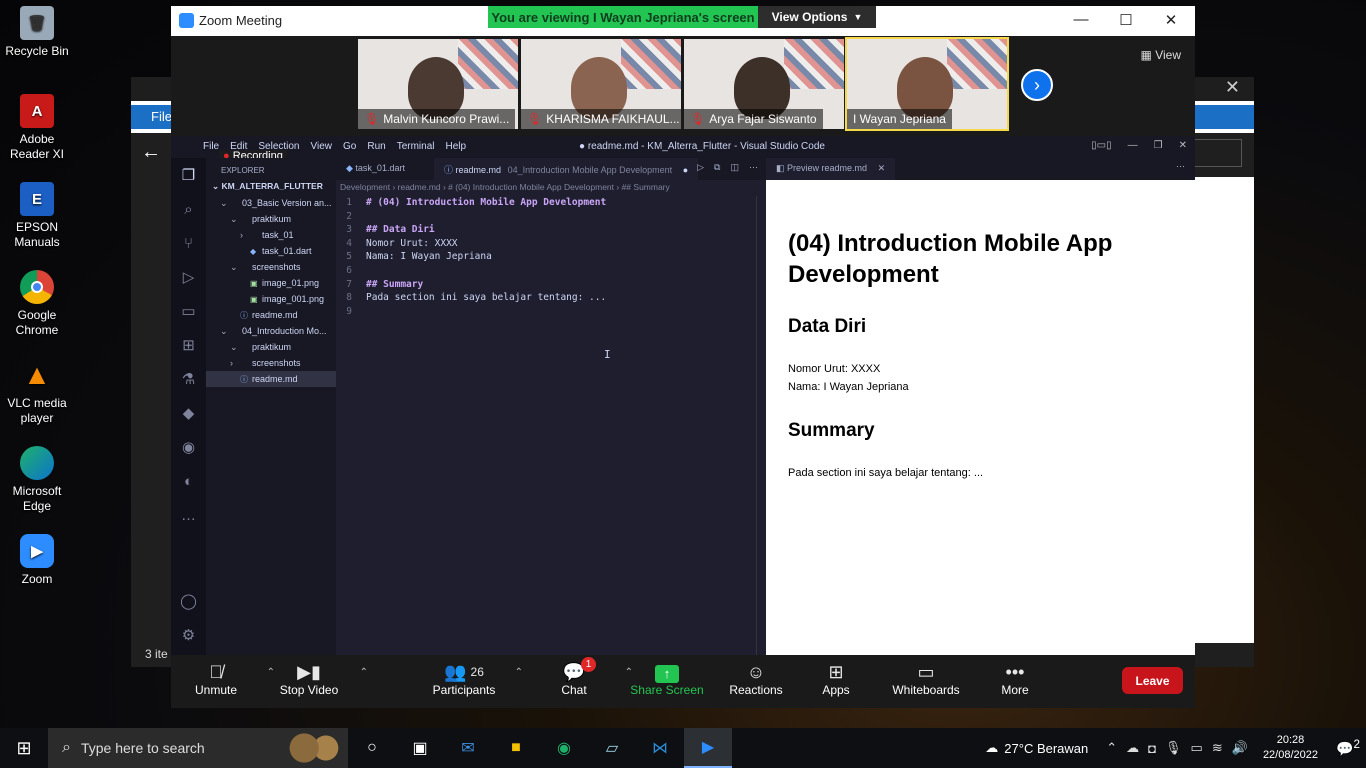  I want to click on desktop-icon-vlc: ▲ VLC media player, so click(37, 392).